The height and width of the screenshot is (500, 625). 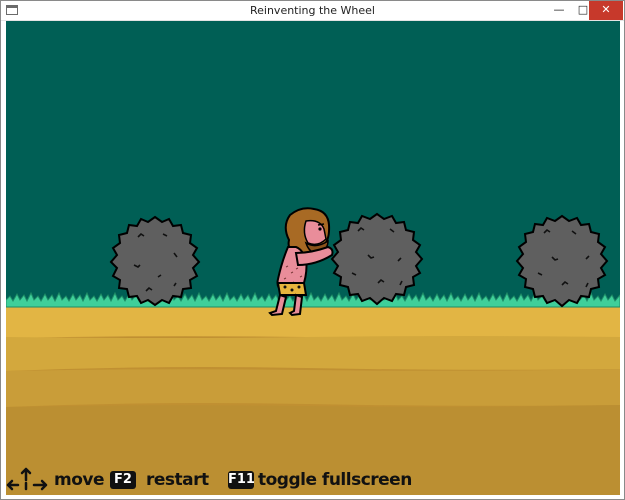 What do you see at coordinates (241, 480) in the screenshot?
I see `fullscreen-key: F11` at bounding box center [241, 480].